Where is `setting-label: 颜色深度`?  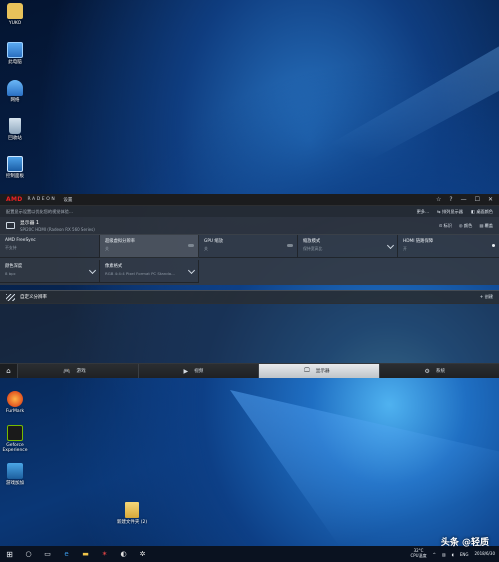
setting-label: 颜色深度 is located at coordinates (14, 266).